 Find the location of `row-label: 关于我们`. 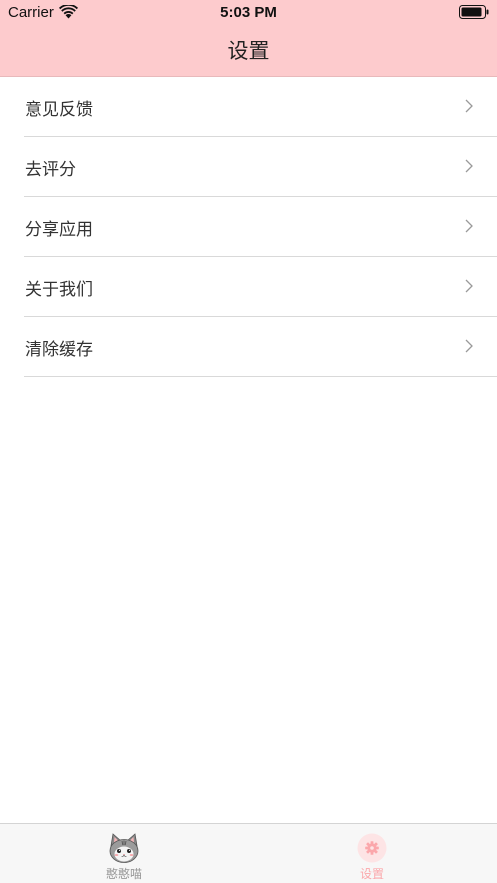

row-label: 关于我们 is located at coordinates (59, 290).